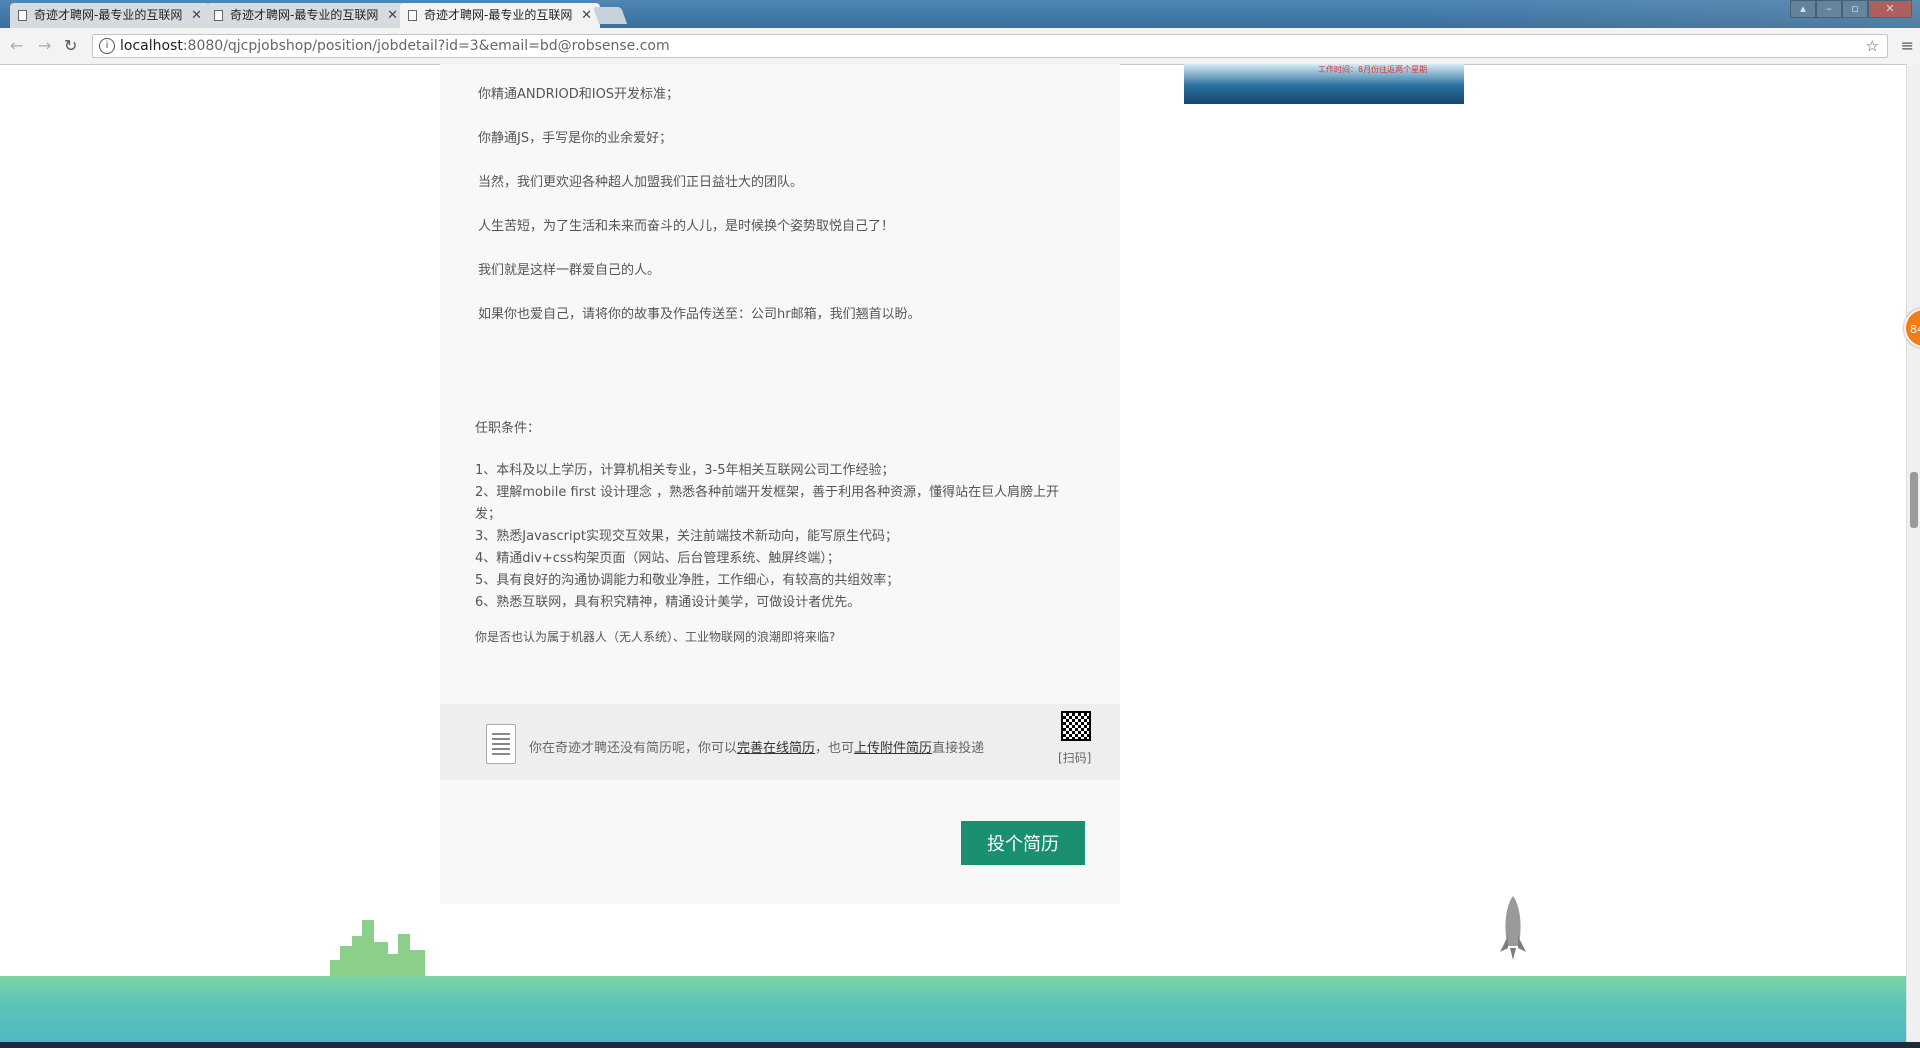 The image size is (1920, 1048). Describe the element at coordinates (699, 314) in the screenshot. I see `description-line: 如果你也爱自己，请将你的故事及作品传送至：公司hr邮箱，我们翘首以盼。` at that location.